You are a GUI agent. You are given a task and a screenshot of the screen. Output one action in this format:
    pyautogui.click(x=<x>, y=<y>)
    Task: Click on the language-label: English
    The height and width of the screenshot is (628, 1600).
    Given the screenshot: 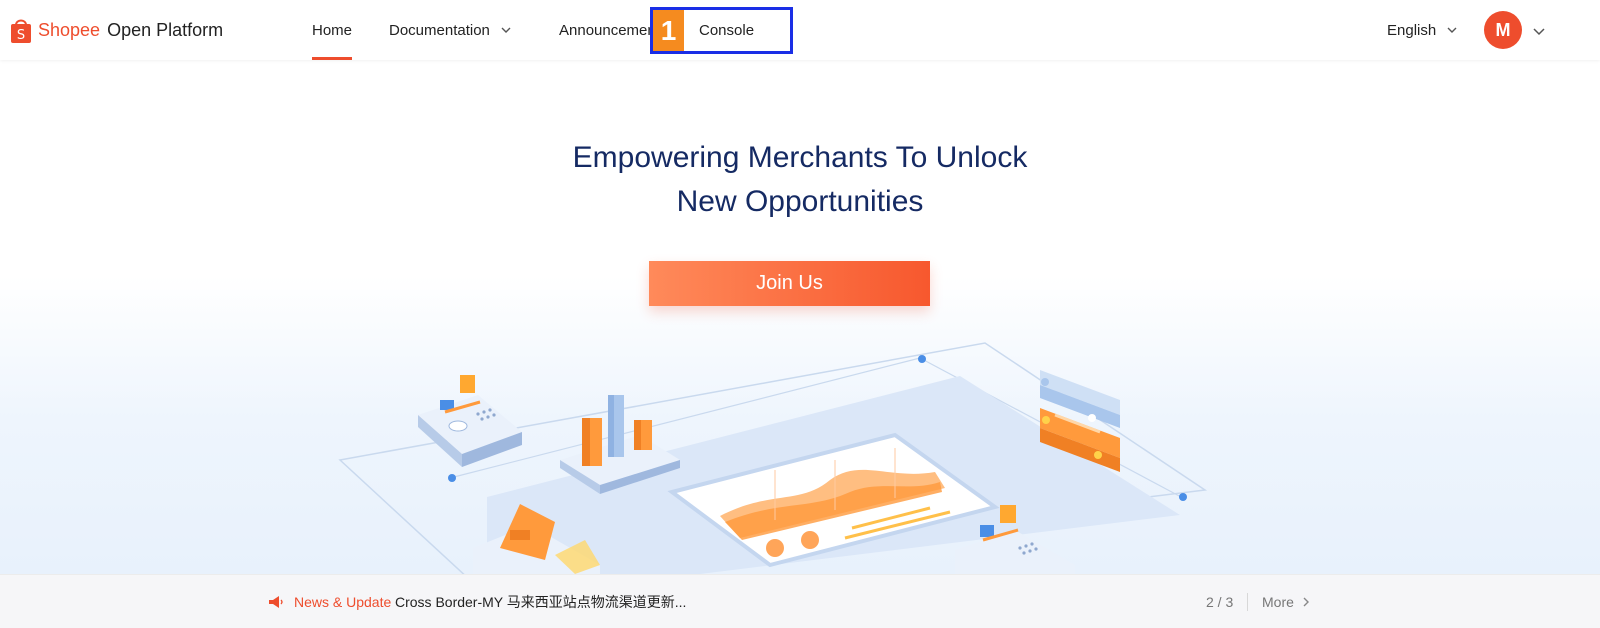 What is the action you would take?
    pyautogui.click(x=1412, y=30)
    